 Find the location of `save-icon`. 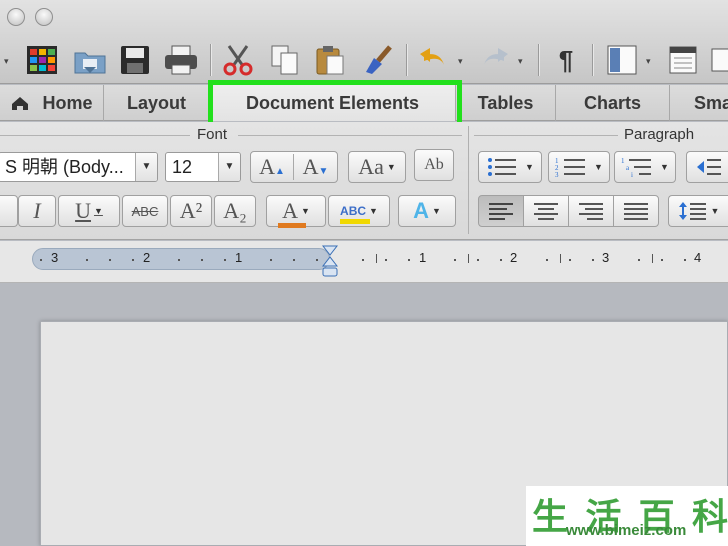

save-icon is located at coordinates (135, 60).